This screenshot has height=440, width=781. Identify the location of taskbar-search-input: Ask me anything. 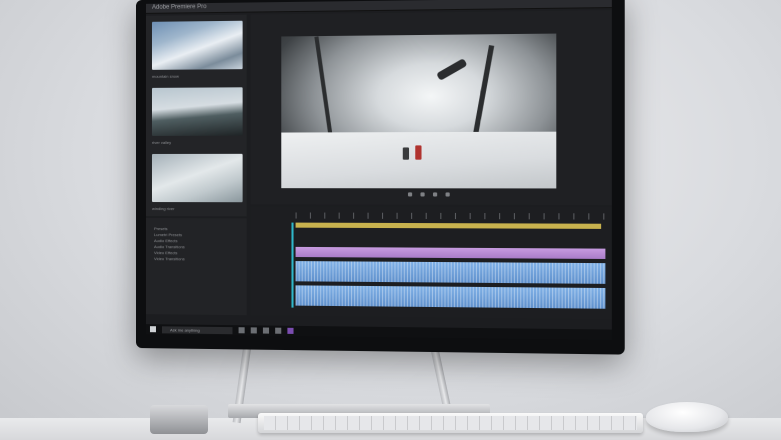
(197, 330).